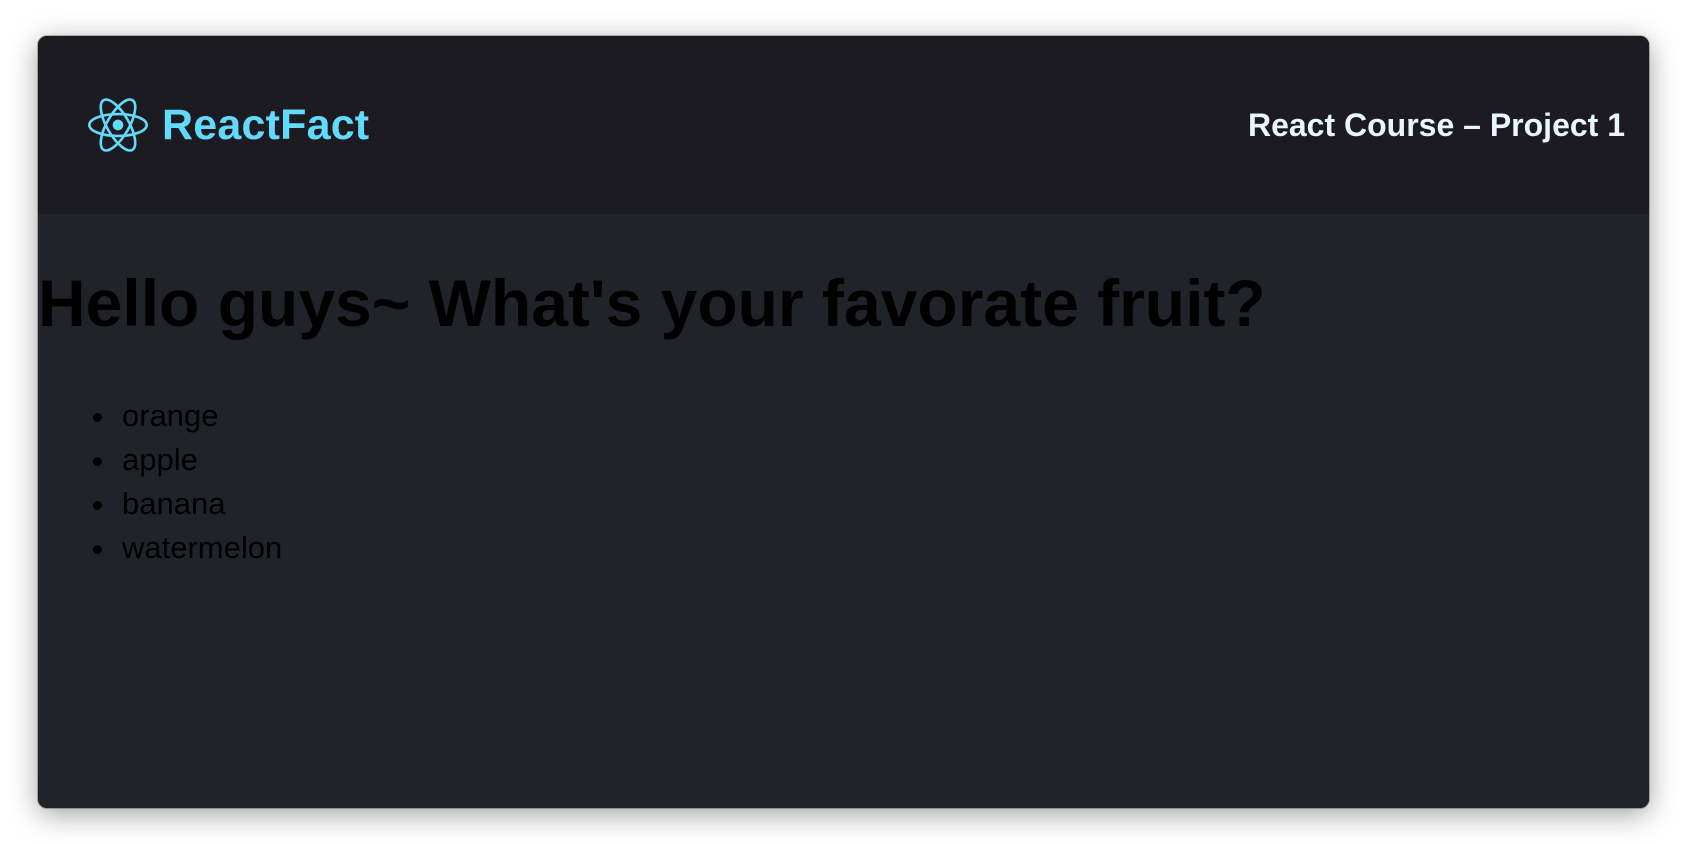 Image resolution: width=1686 pixels, height=844 pixels. Describe the element at coordinates (883, 460) in the screenshot. I see `list-item-apple: apple` at that location.